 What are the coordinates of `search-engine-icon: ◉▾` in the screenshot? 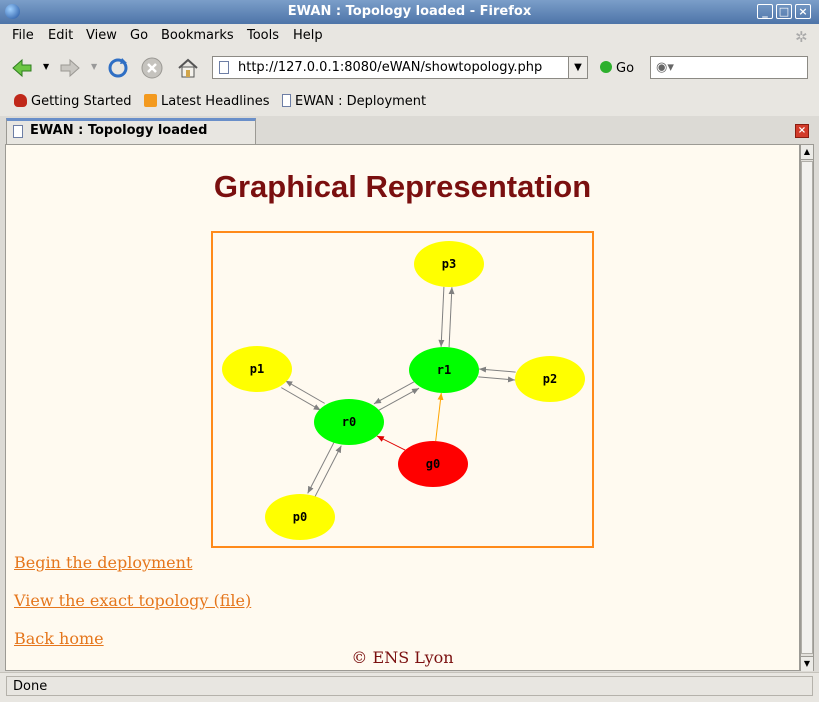 It's located at (665, 67).